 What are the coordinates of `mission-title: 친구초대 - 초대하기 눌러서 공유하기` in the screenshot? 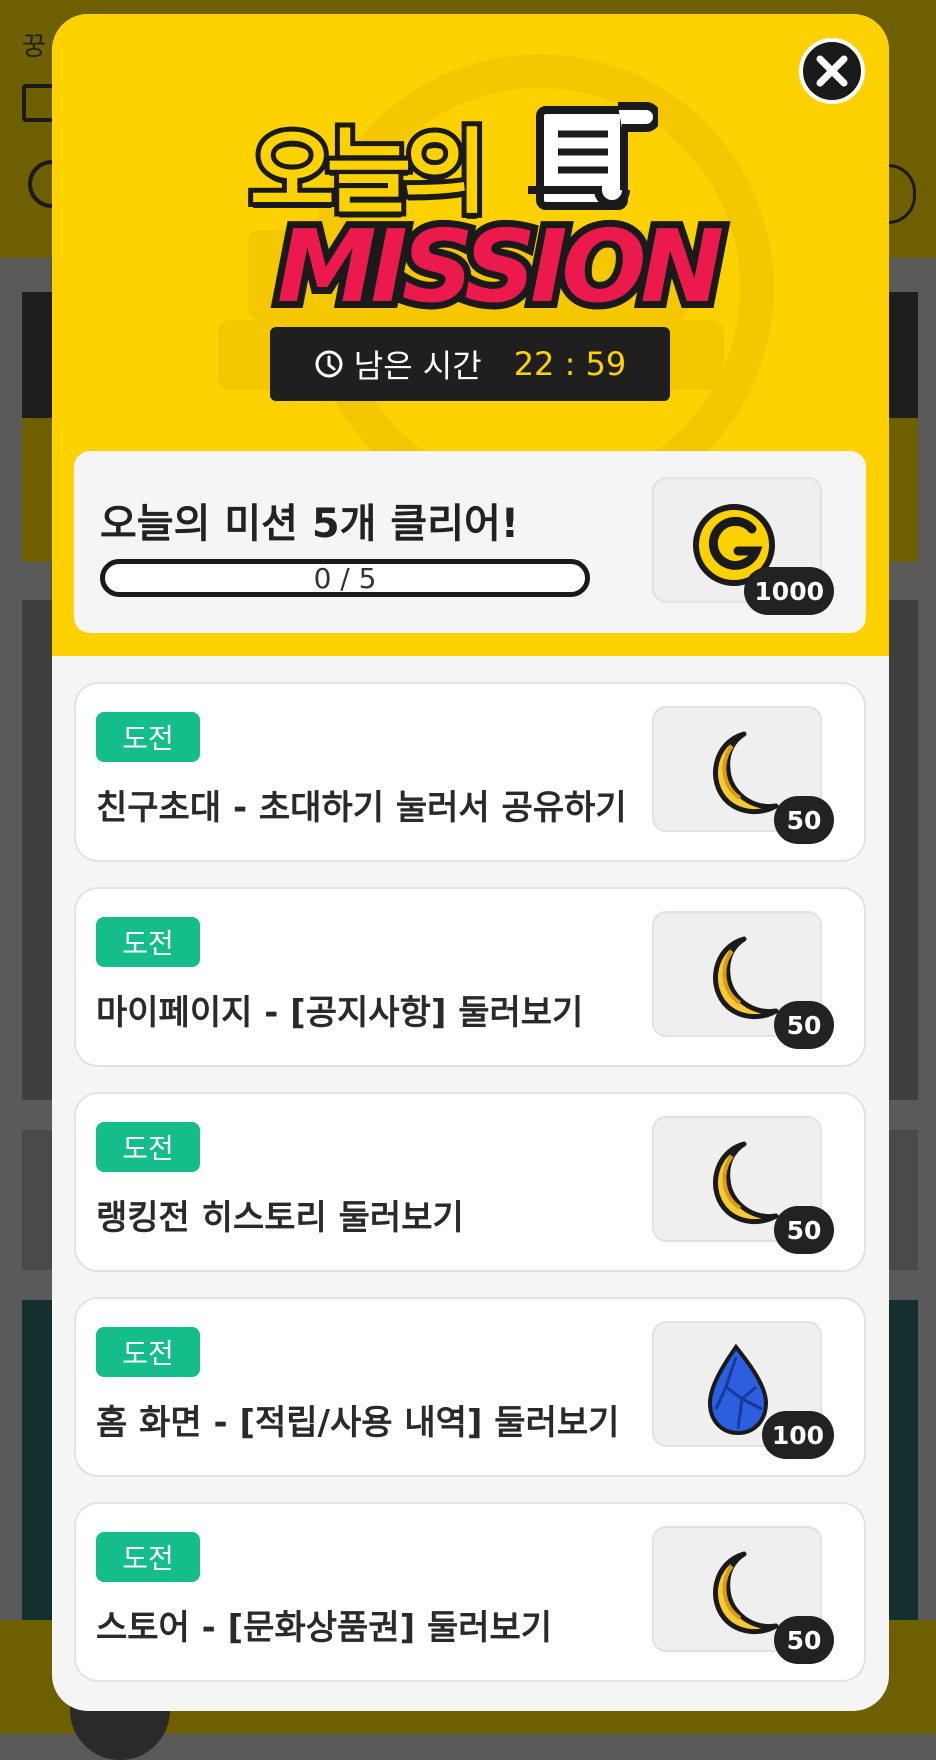 It's located at (361, 808).